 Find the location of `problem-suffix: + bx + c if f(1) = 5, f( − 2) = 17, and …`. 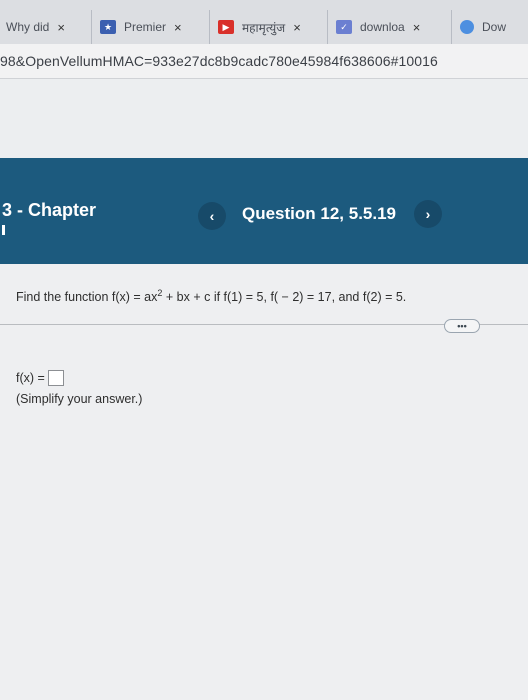

problem-suffix: + bx + c if f(1) = 5, f( − 2) = 17, and … is located at coordinates (284, 297).